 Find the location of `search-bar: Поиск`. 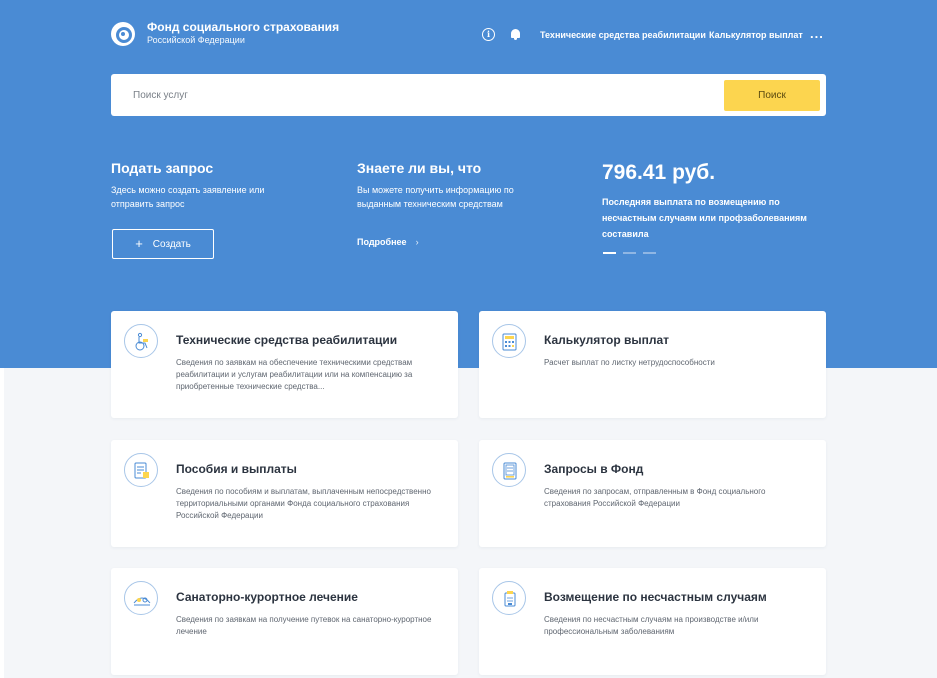

search-bar: Поиск is located at coordinates (468, 95).